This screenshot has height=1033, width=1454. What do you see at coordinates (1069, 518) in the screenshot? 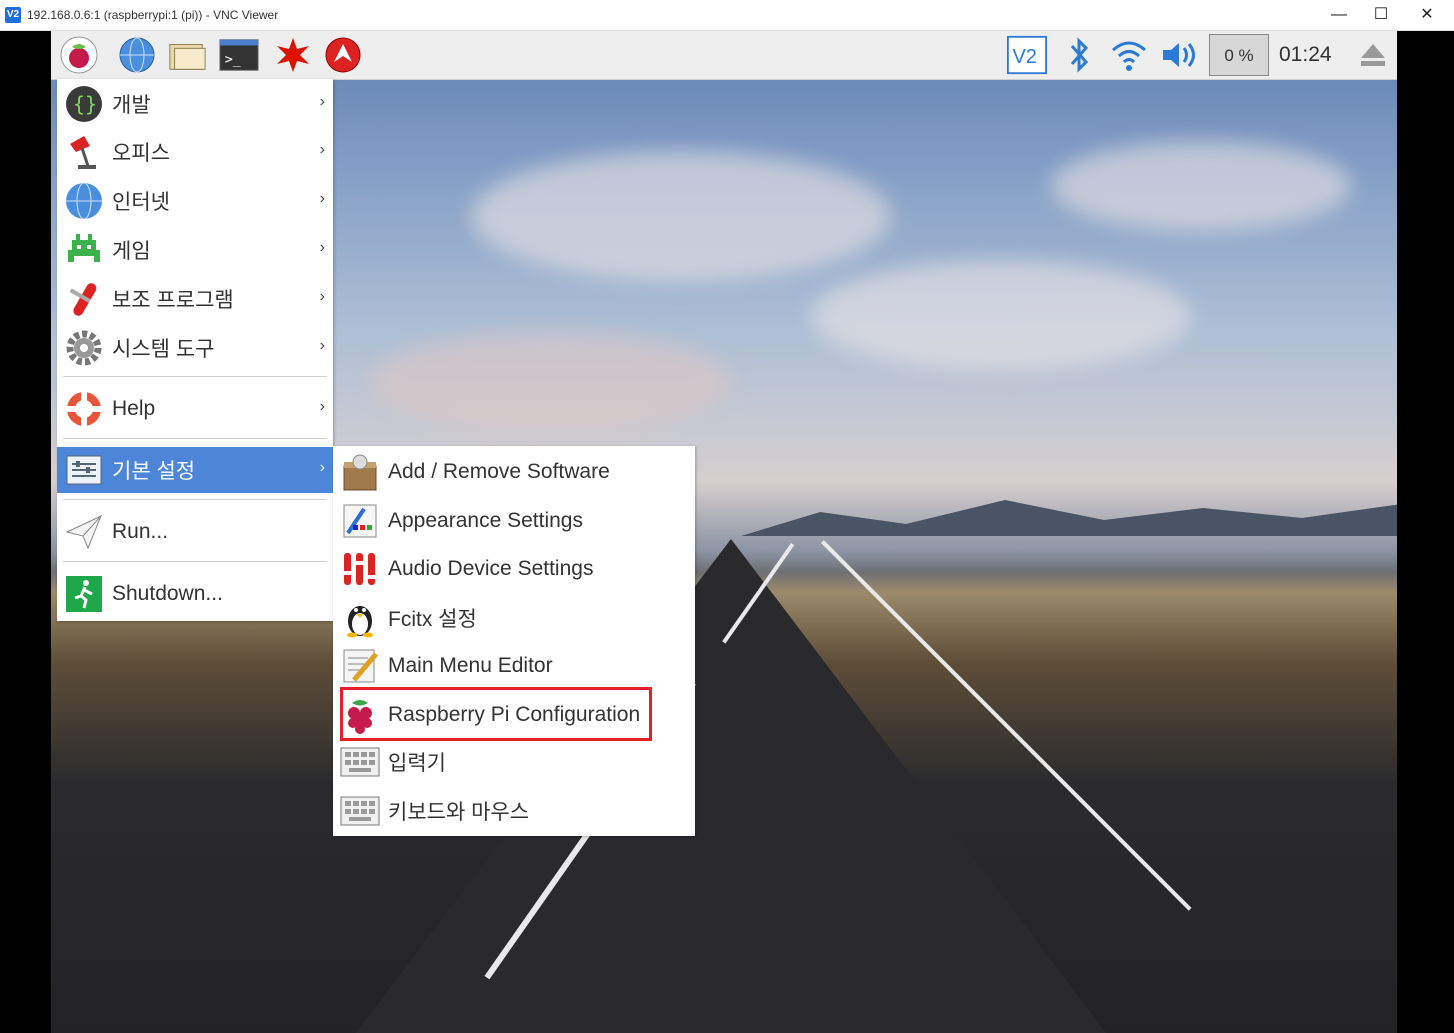
I see `wallpaper-mountains` at bounding box center [1069, 518].